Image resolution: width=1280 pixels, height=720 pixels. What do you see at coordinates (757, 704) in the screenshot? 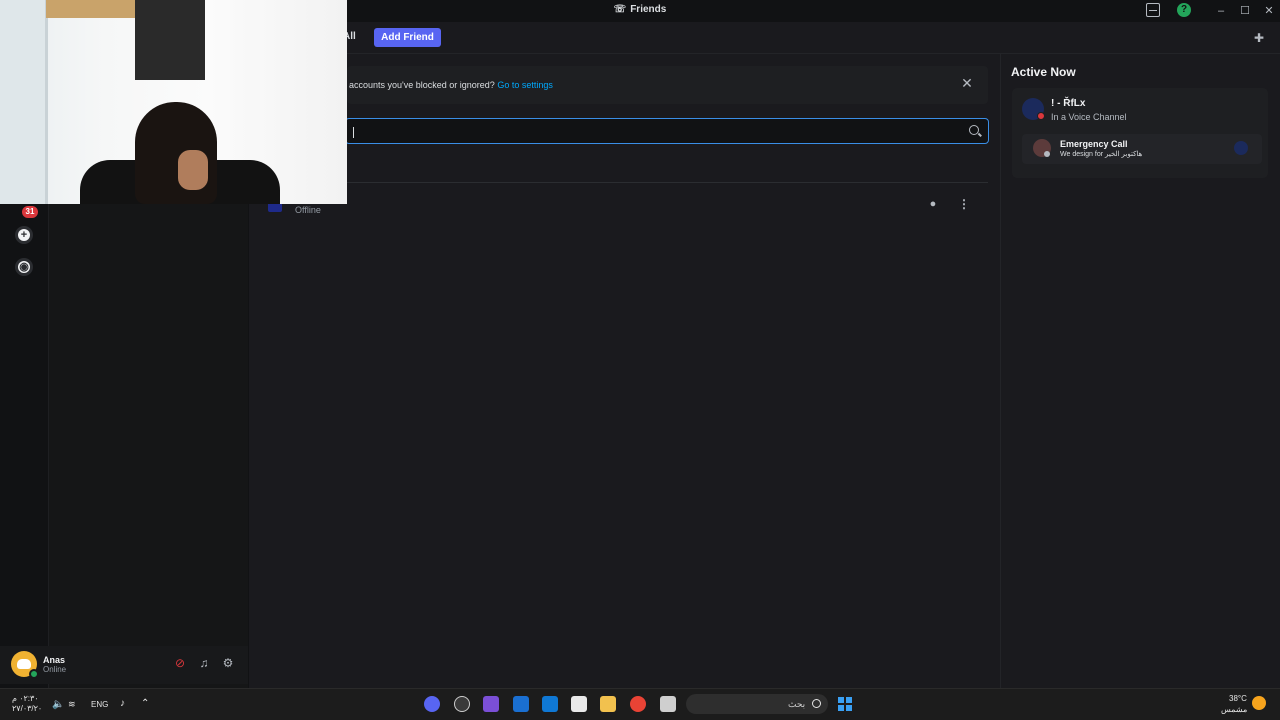
I see `taskbar-search` at bounding box center [757, 704].